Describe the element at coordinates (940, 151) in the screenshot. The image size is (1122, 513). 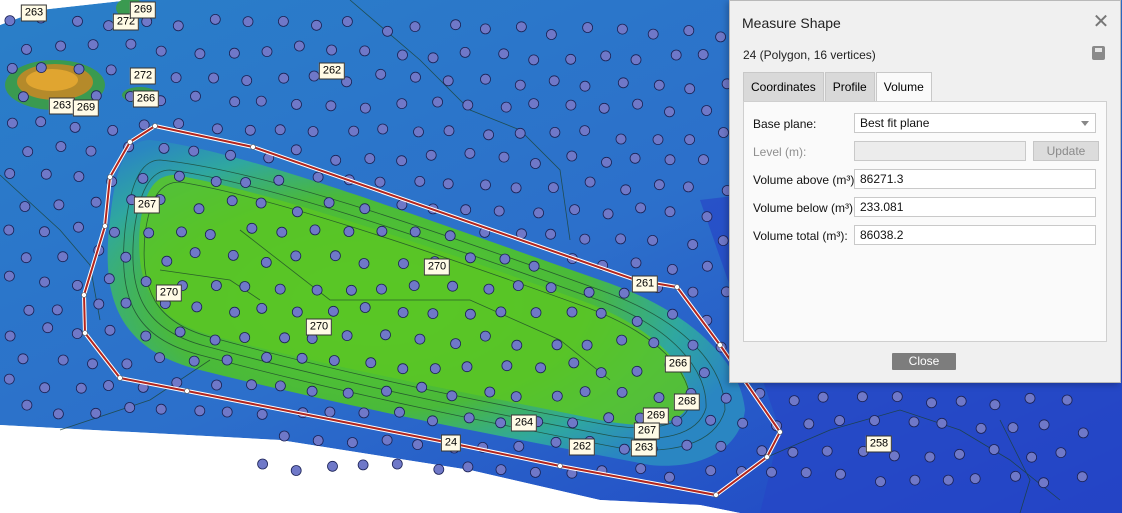
I see `level-input` at that location.